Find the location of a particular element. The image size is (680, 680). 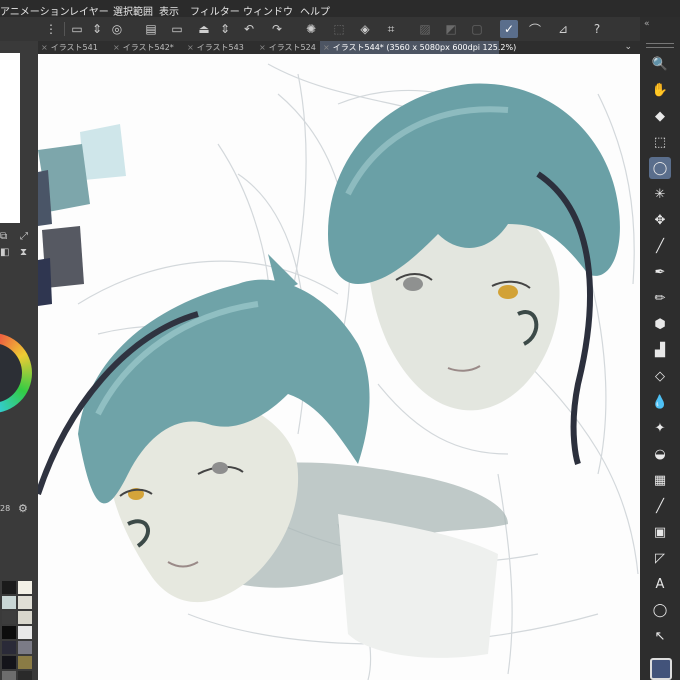

menu-animation: アニメーション is located at coordinates (35, 10).